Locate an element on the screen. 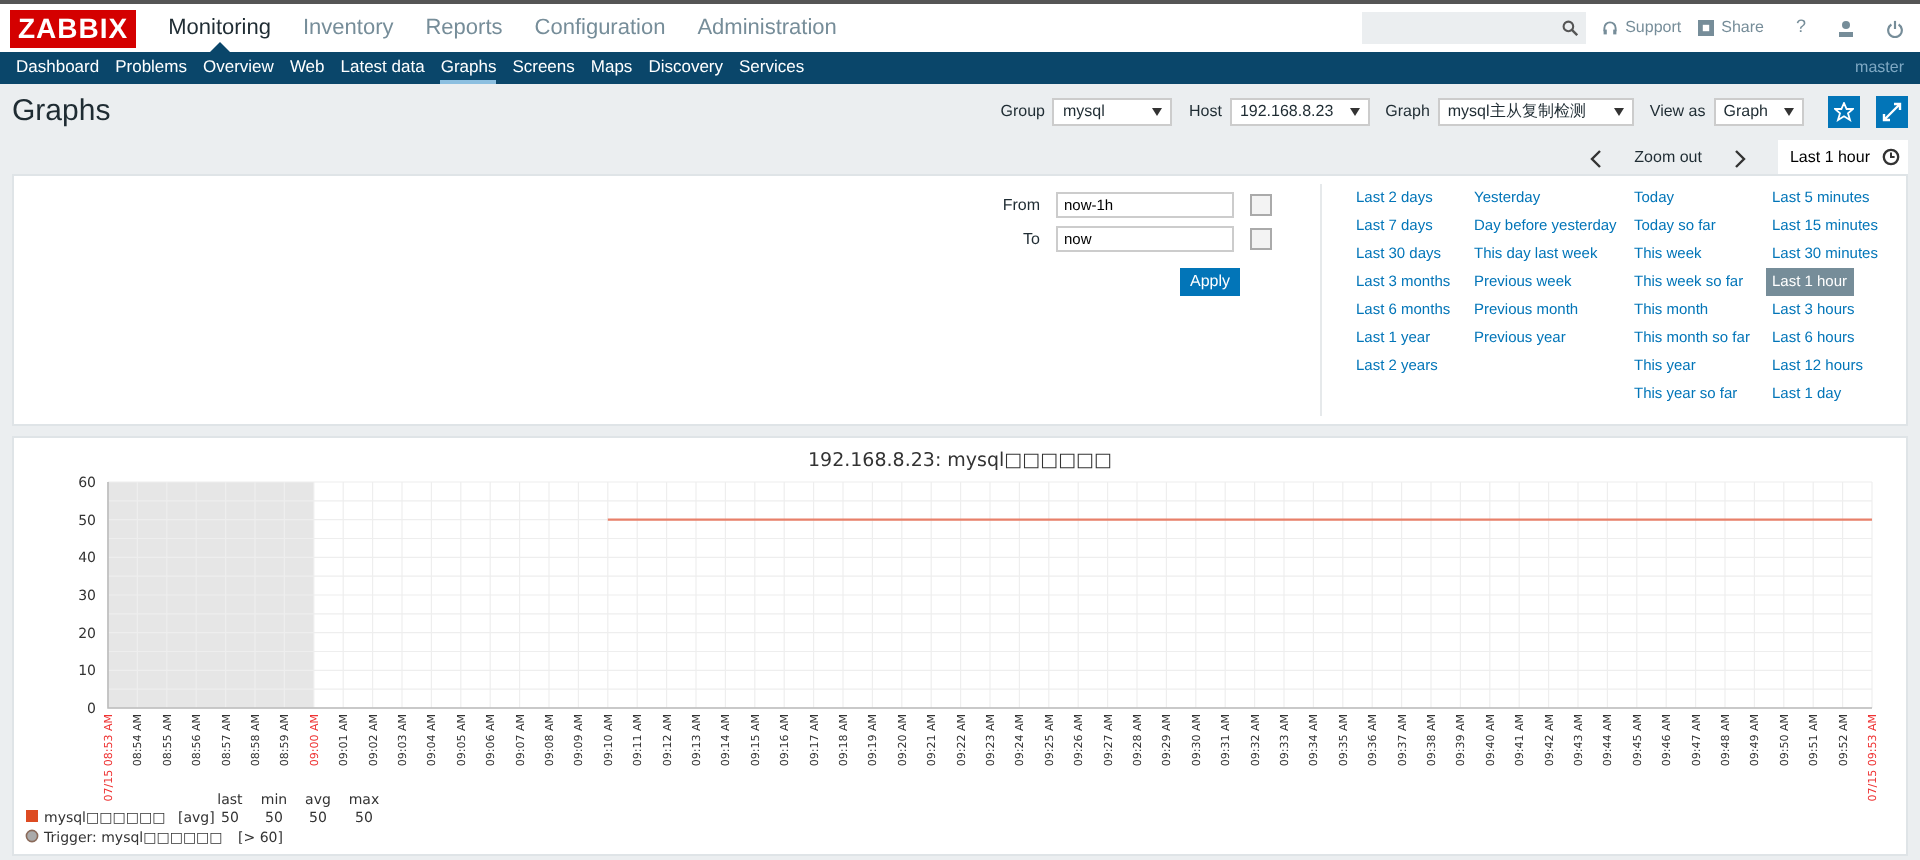 This screenshot has height=860, width=1920. filter-select: Graph is located at coordinates (1758, 112).